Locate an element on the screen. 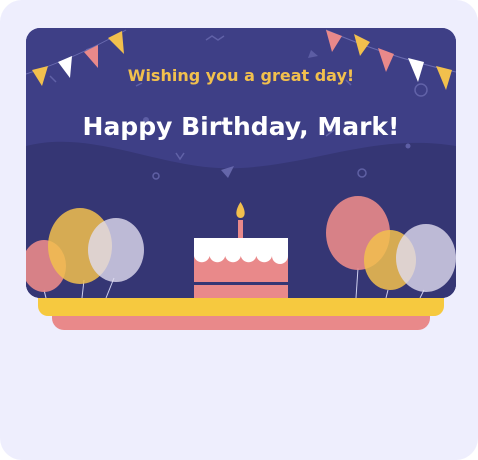 The height and width of the screenshot is (460, 478). card-title: Happy Birthday, Mark! is located at coordinates (241, 126).